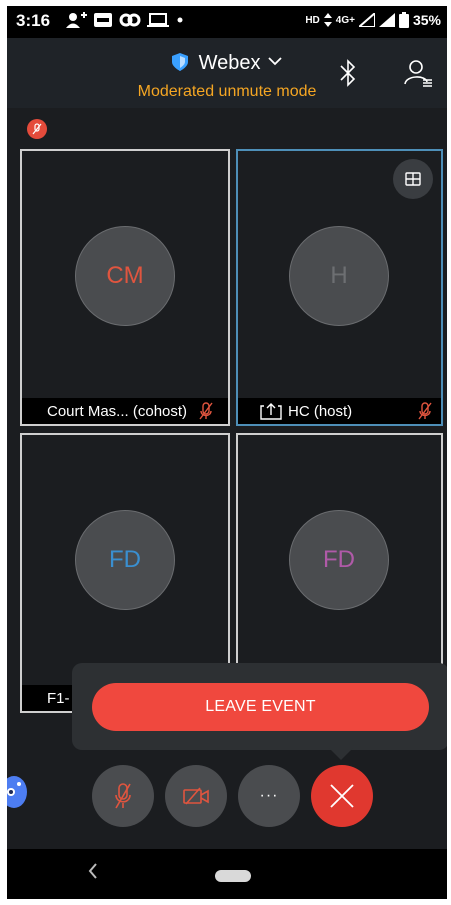 This screenshot has height=905, width=451. What do you see at coordinates (180, 20) in the screenshot?
I see `dot-icon` at bounding box center [180, 20].